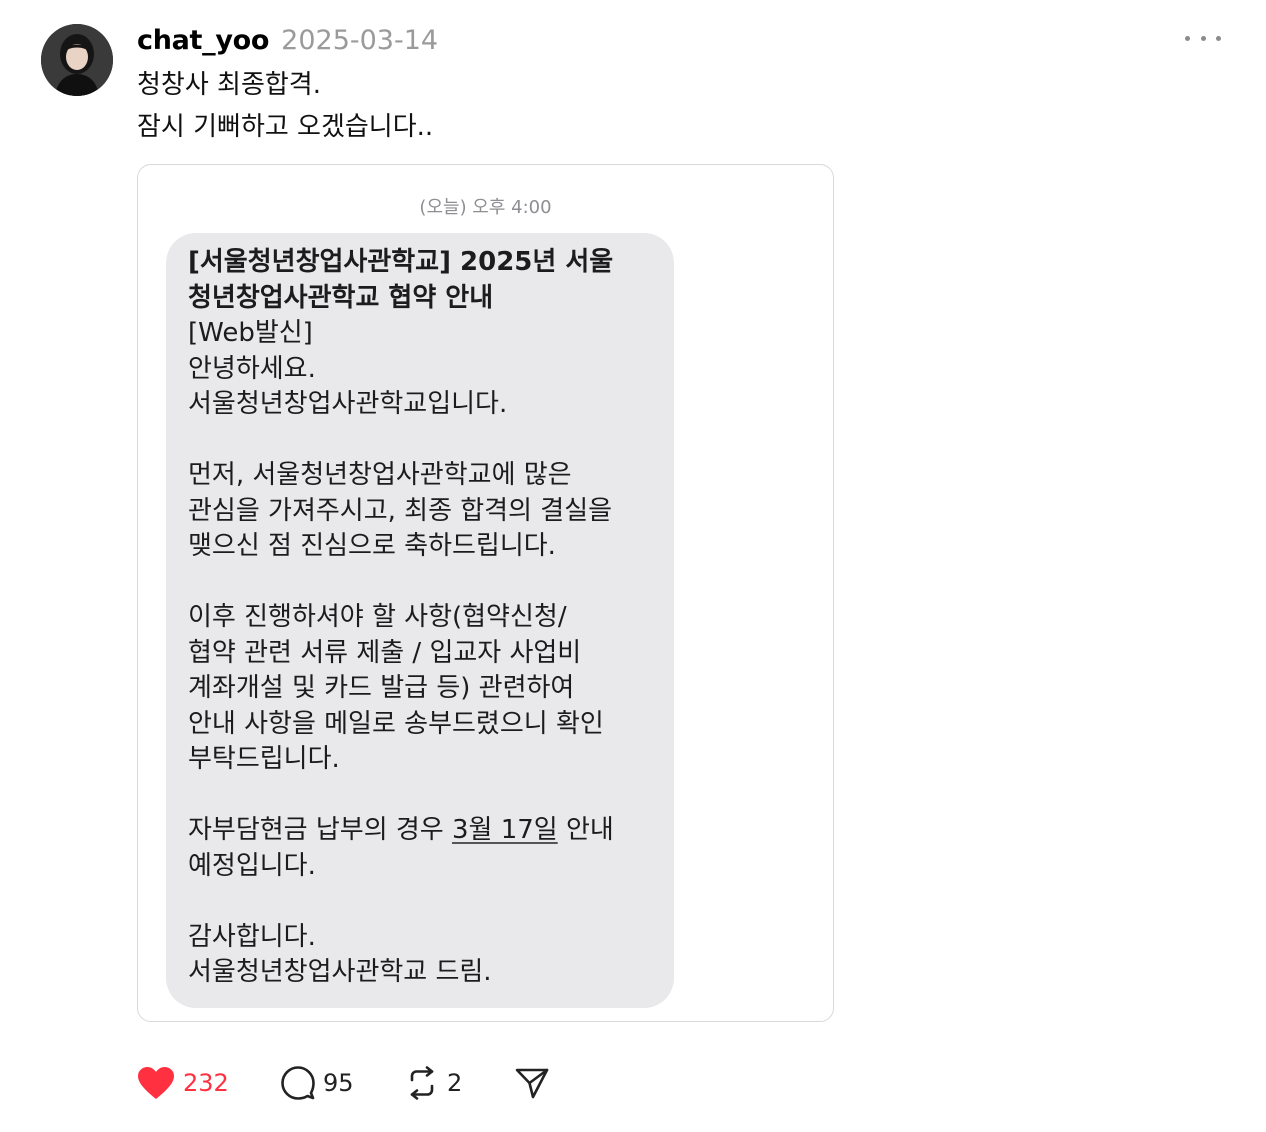  What do you see at coordinates (348, 404) in the screenshot?
I see `message-line: 서울청년창업사관학교입니다.` at bounding box center [348, 404].